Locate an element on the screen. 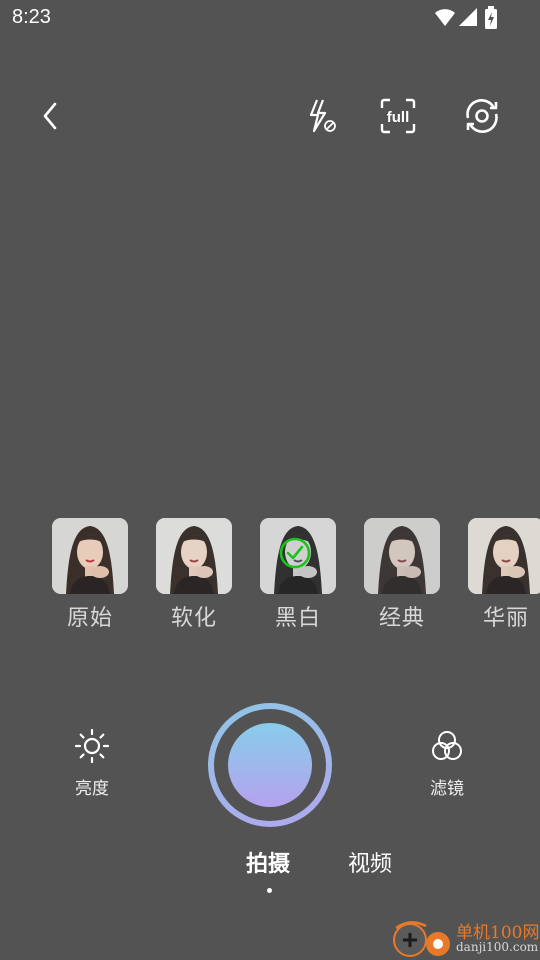  filter-item-classic: 经典 is located at coordinates (402, 578).